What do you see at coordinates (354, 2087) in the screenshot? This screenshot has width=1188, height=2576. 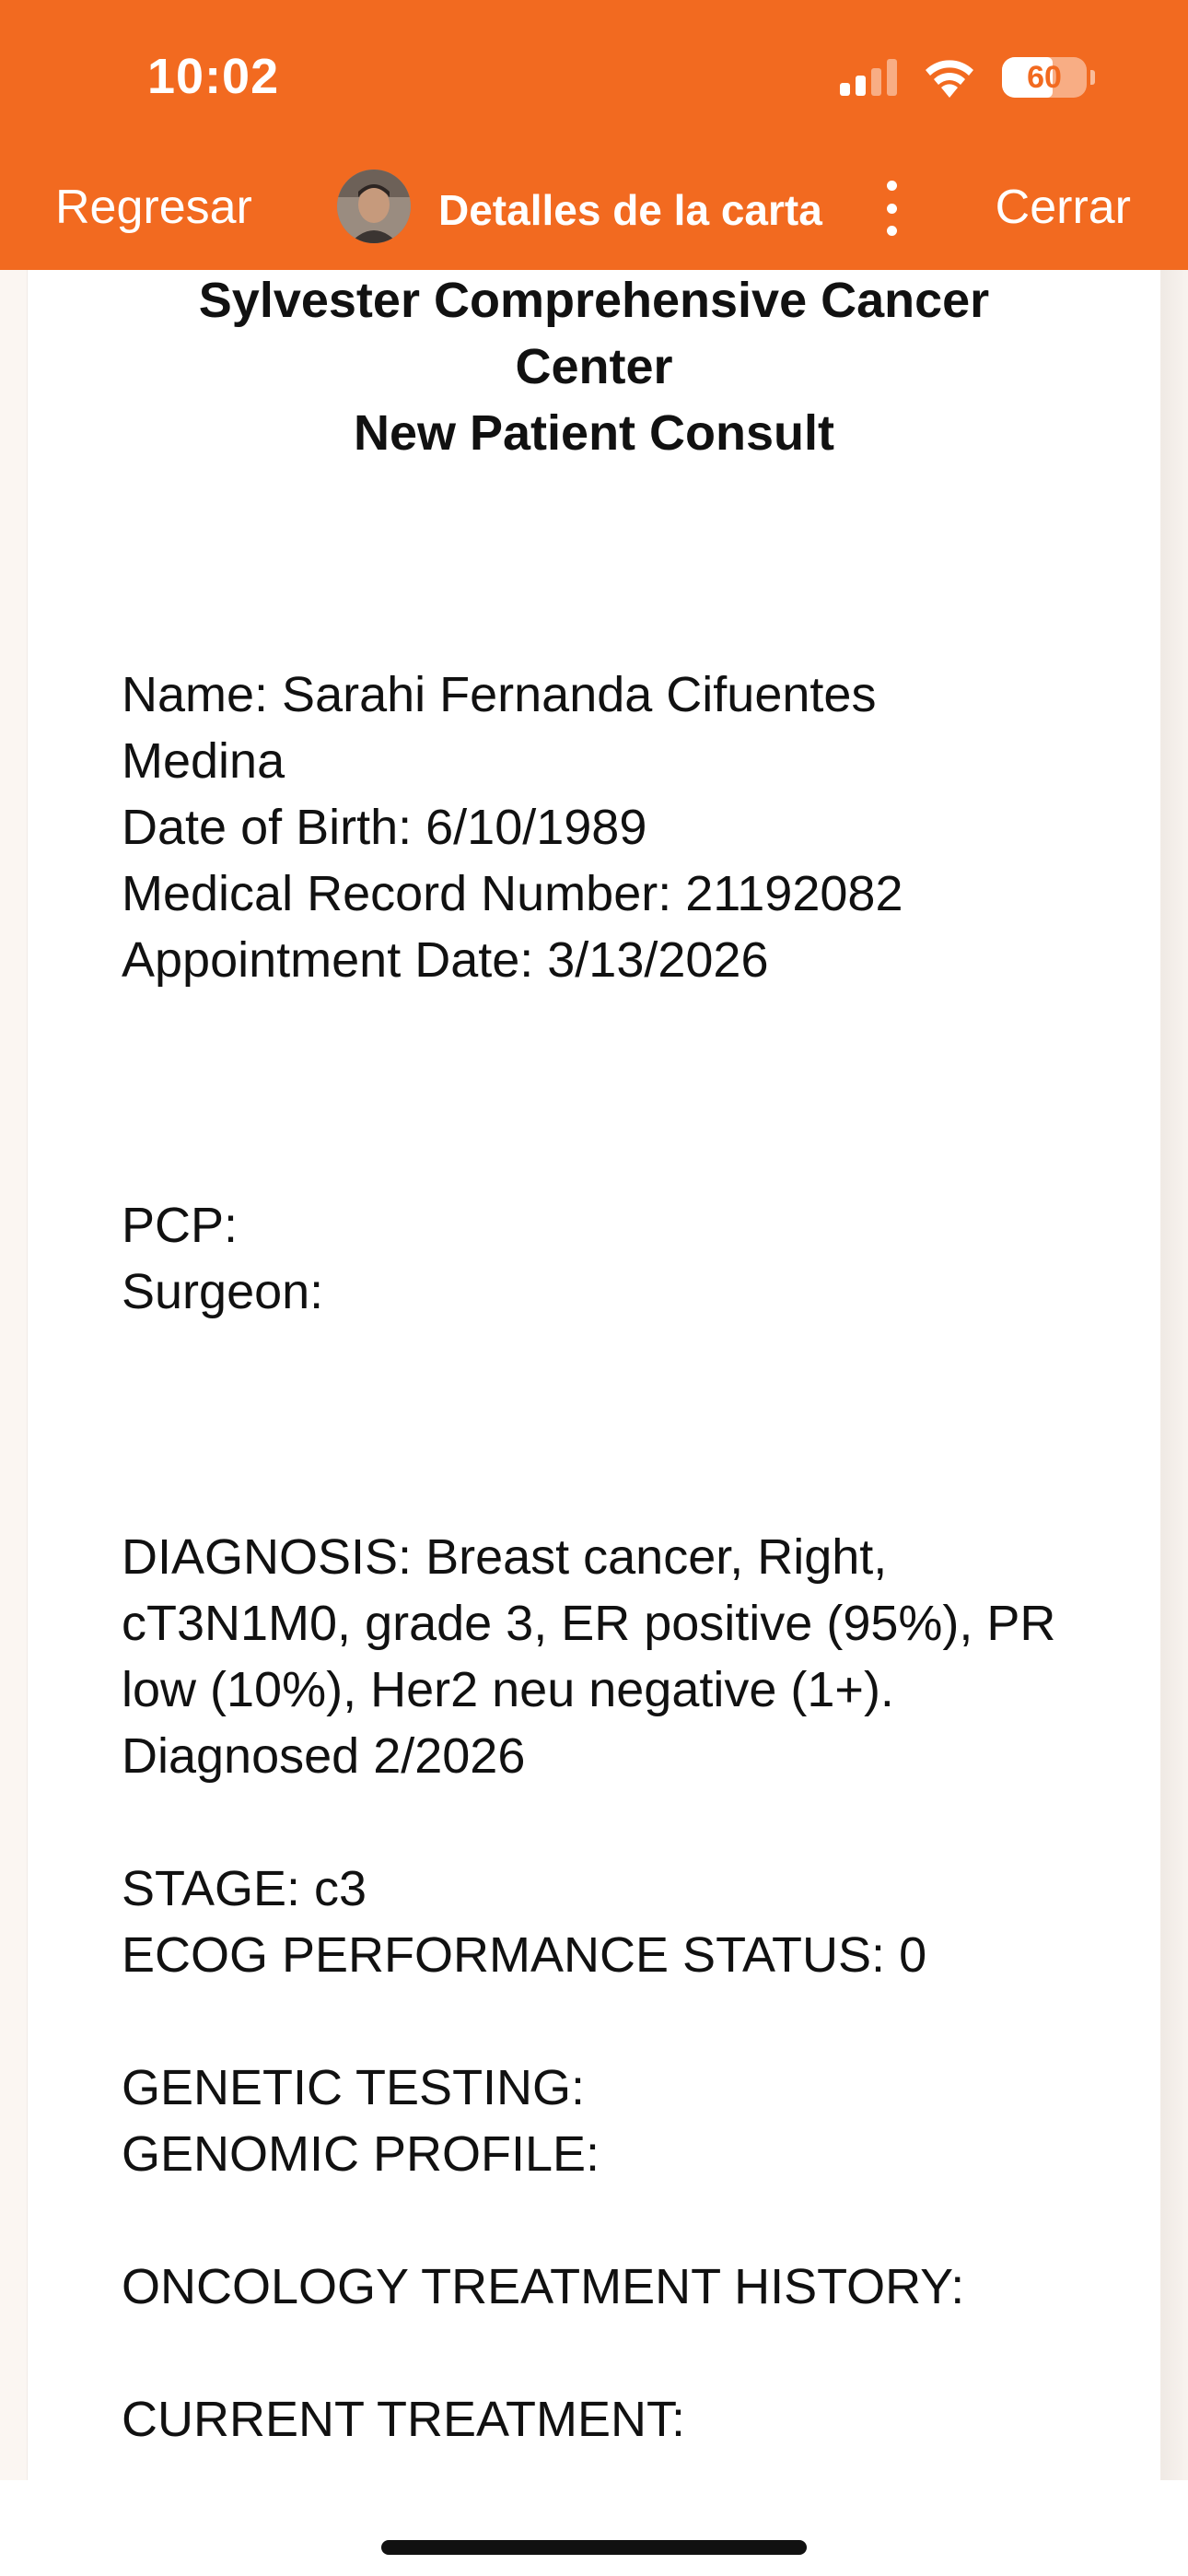 I see `genetic-testing: GENETIC TESTING:` at bounding box center [354, 2087].